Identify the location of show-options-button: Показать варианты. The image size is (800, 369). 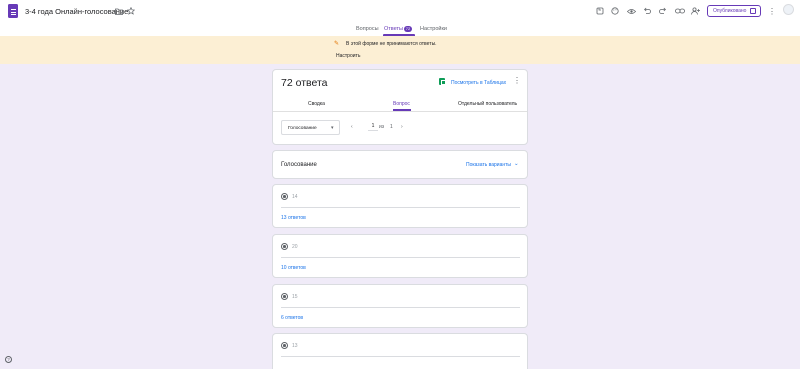
(488, 165).